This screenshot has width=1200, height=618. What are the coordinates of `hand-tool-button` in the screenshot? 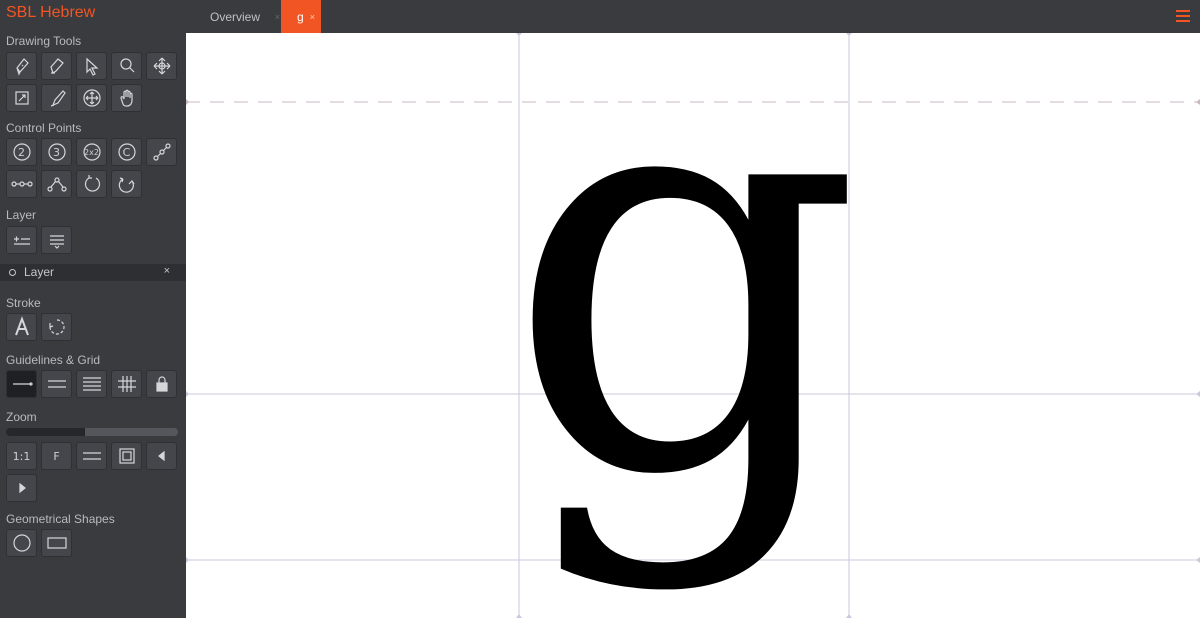 It's located at (126, 98).